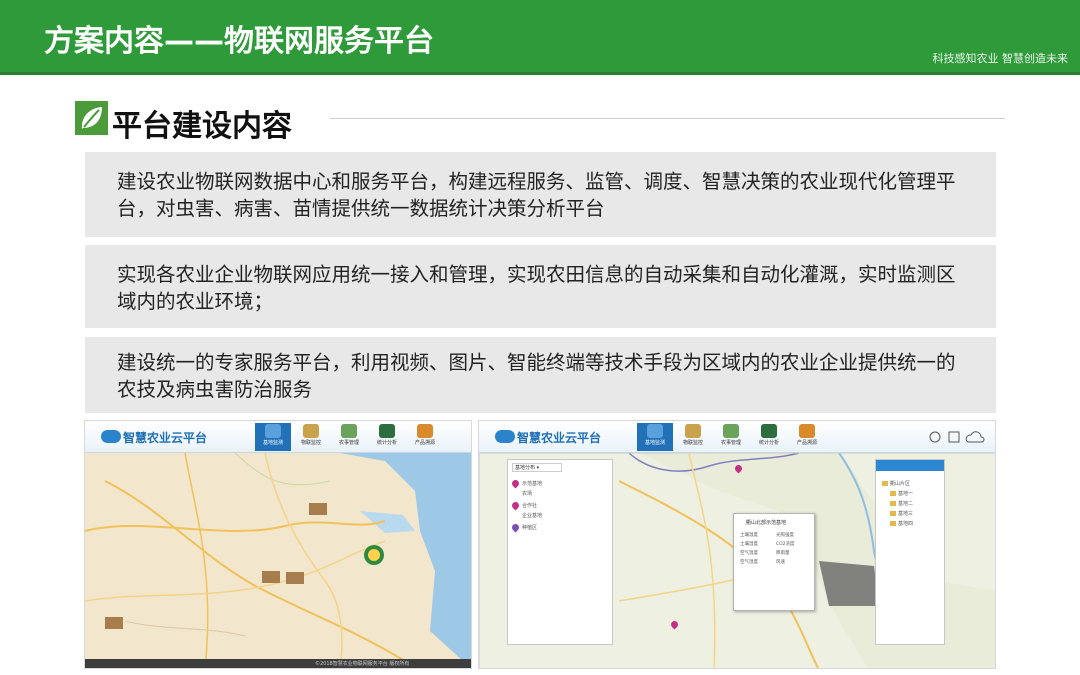 This screenshot has height=675, width=1080. Describe the element at coordinates (906, 514) in the screenshot. I see `tree-label: 基地三` at that location.